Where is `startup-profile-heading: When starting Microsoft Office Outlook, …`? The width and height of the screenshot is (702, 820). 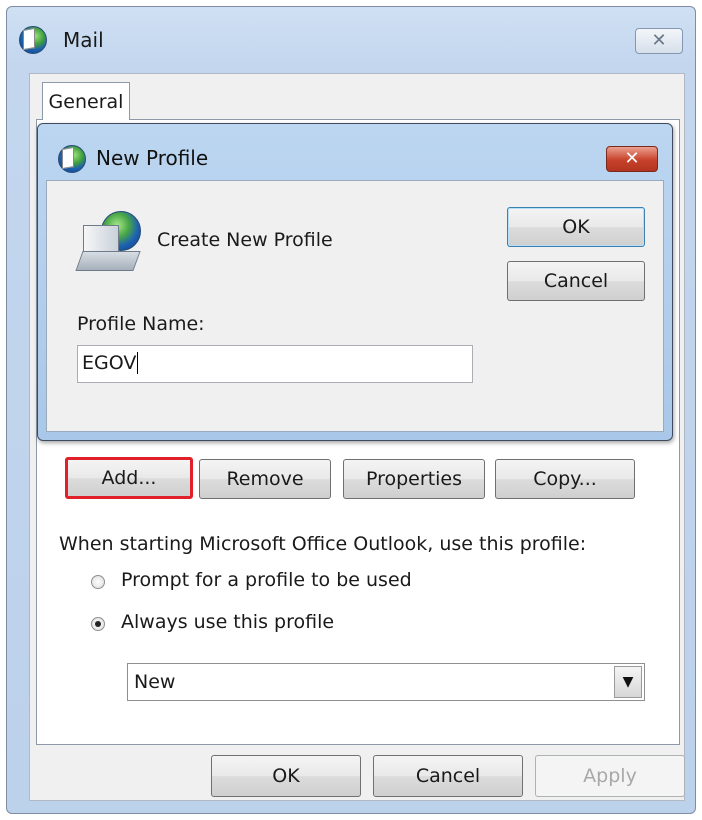
startup-profile-heading: When starting Microsoft Office Outlook, … is located at coordinates (323, 544).